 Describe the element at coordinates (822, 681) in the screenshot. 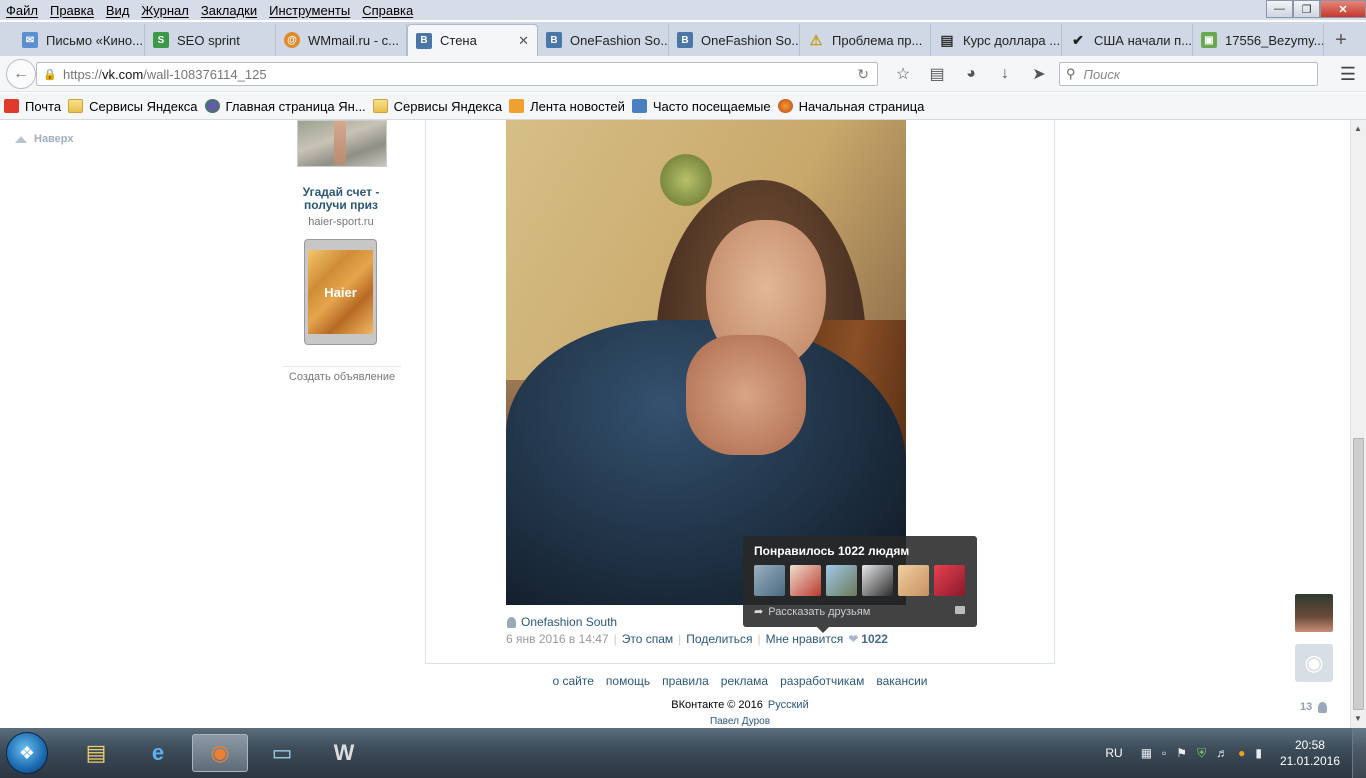

I see `footer-developers: разработчикам` at that location.